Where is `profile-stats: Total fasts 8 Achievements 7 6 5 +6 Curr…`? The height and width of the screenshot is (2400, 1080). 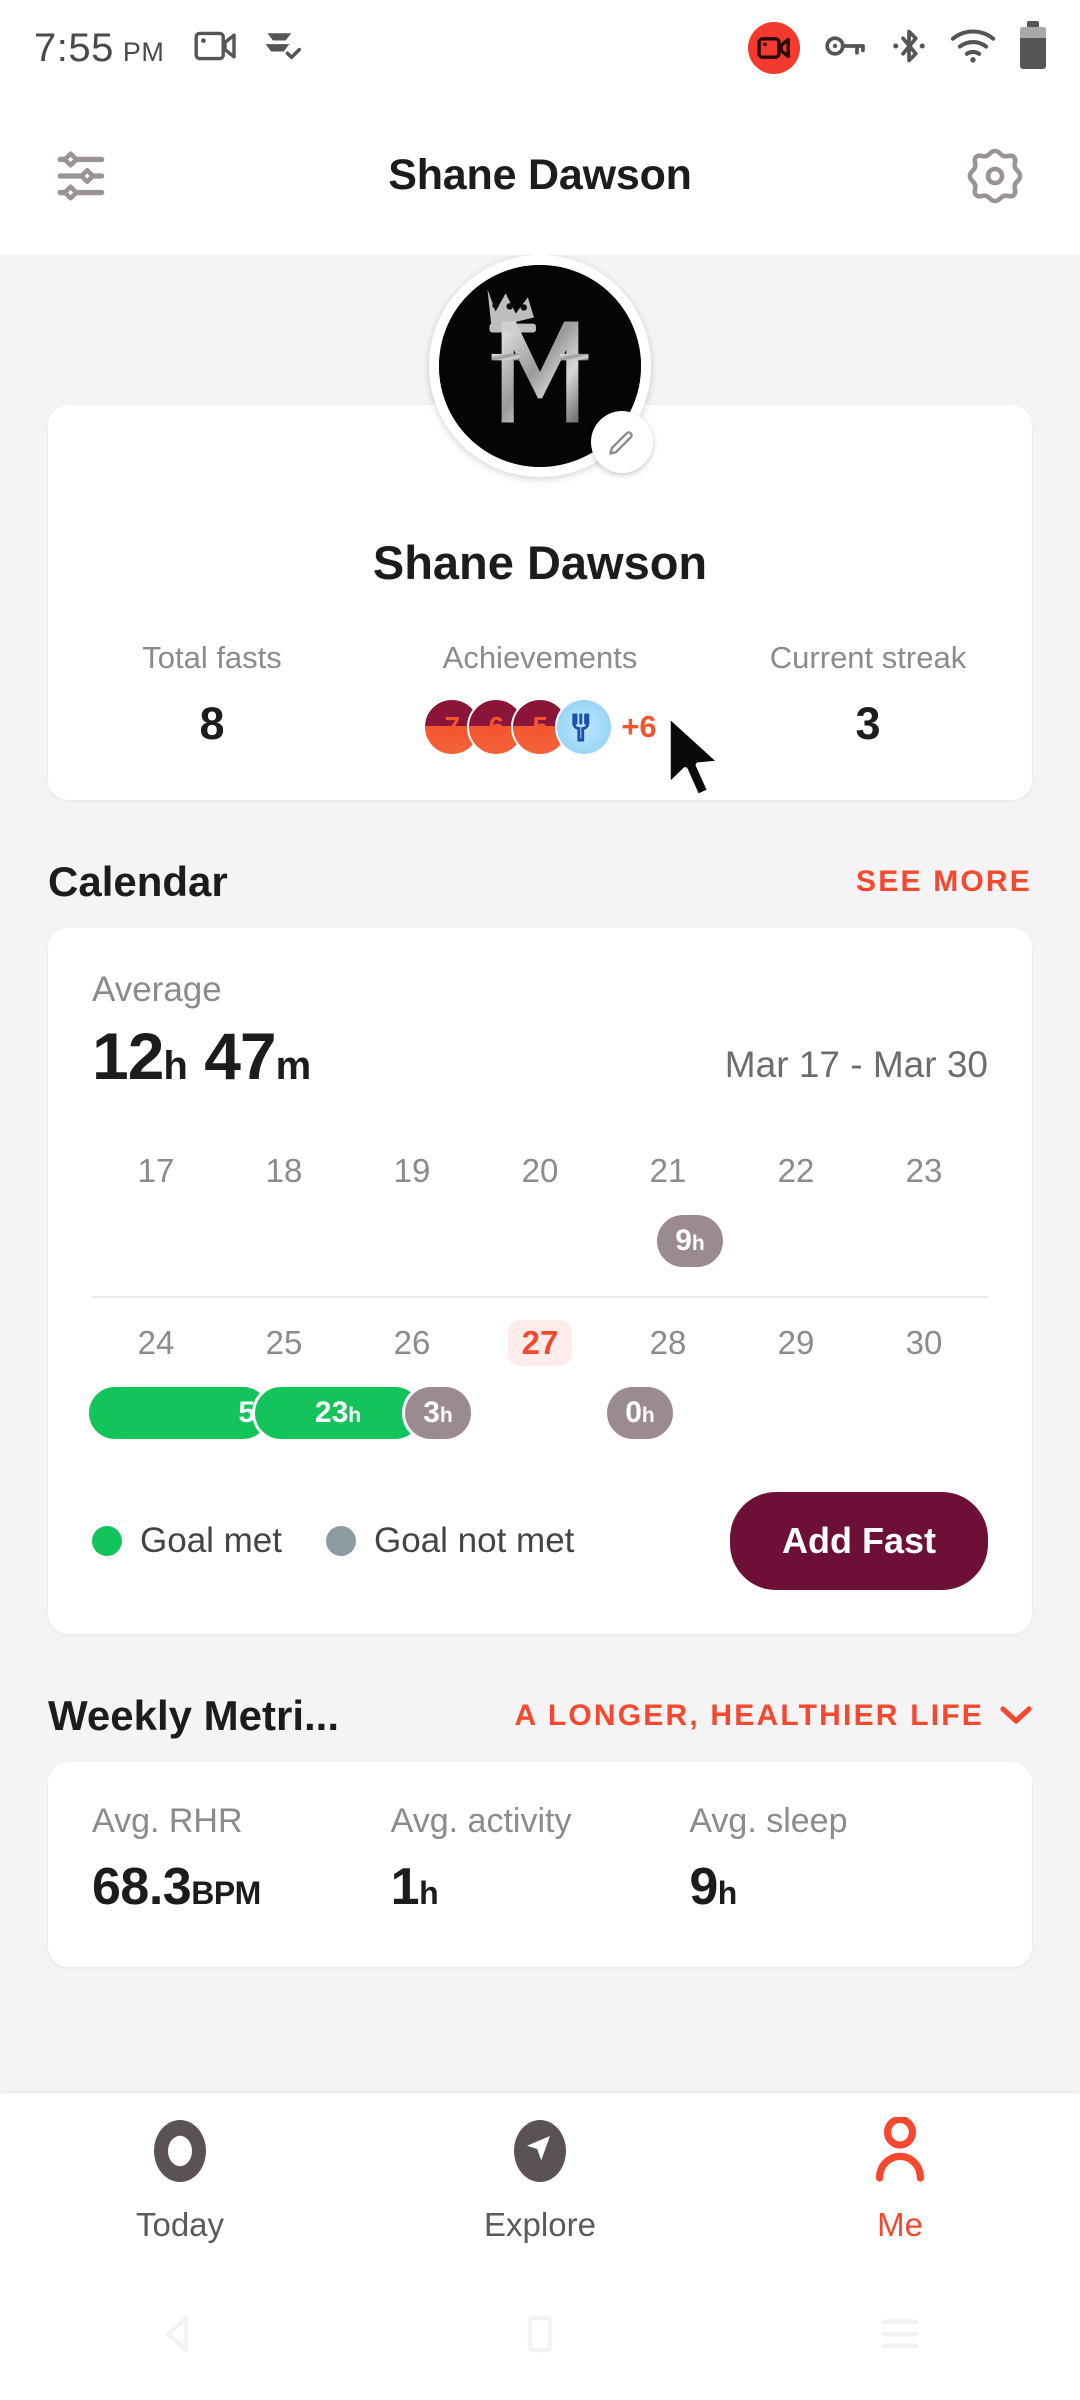
profile-stats: Total fasts 8 Achievements 7 6 5 +6 Curr… is located at coordinates (540, 698).